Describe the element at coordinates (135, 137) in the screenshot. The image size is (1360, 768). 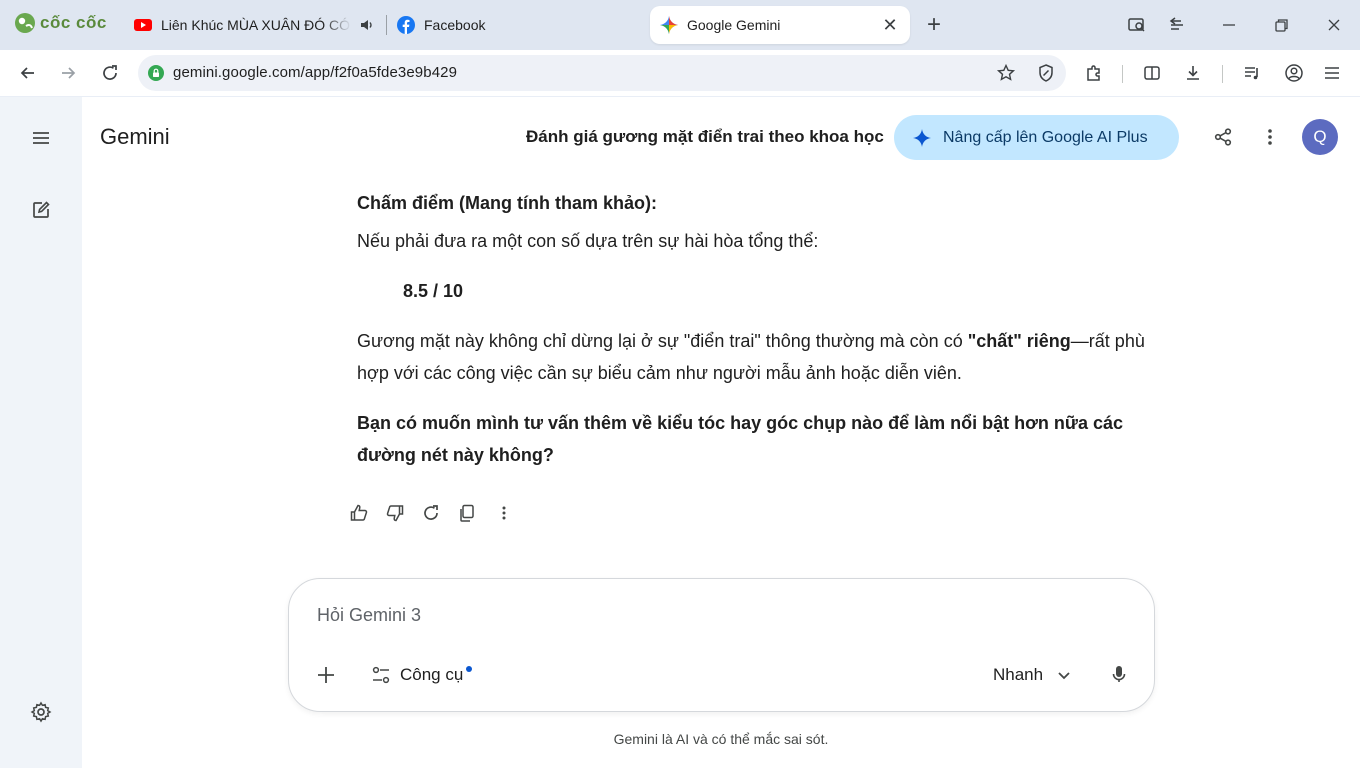
I see `gemini-logo: Gemini` at that location.